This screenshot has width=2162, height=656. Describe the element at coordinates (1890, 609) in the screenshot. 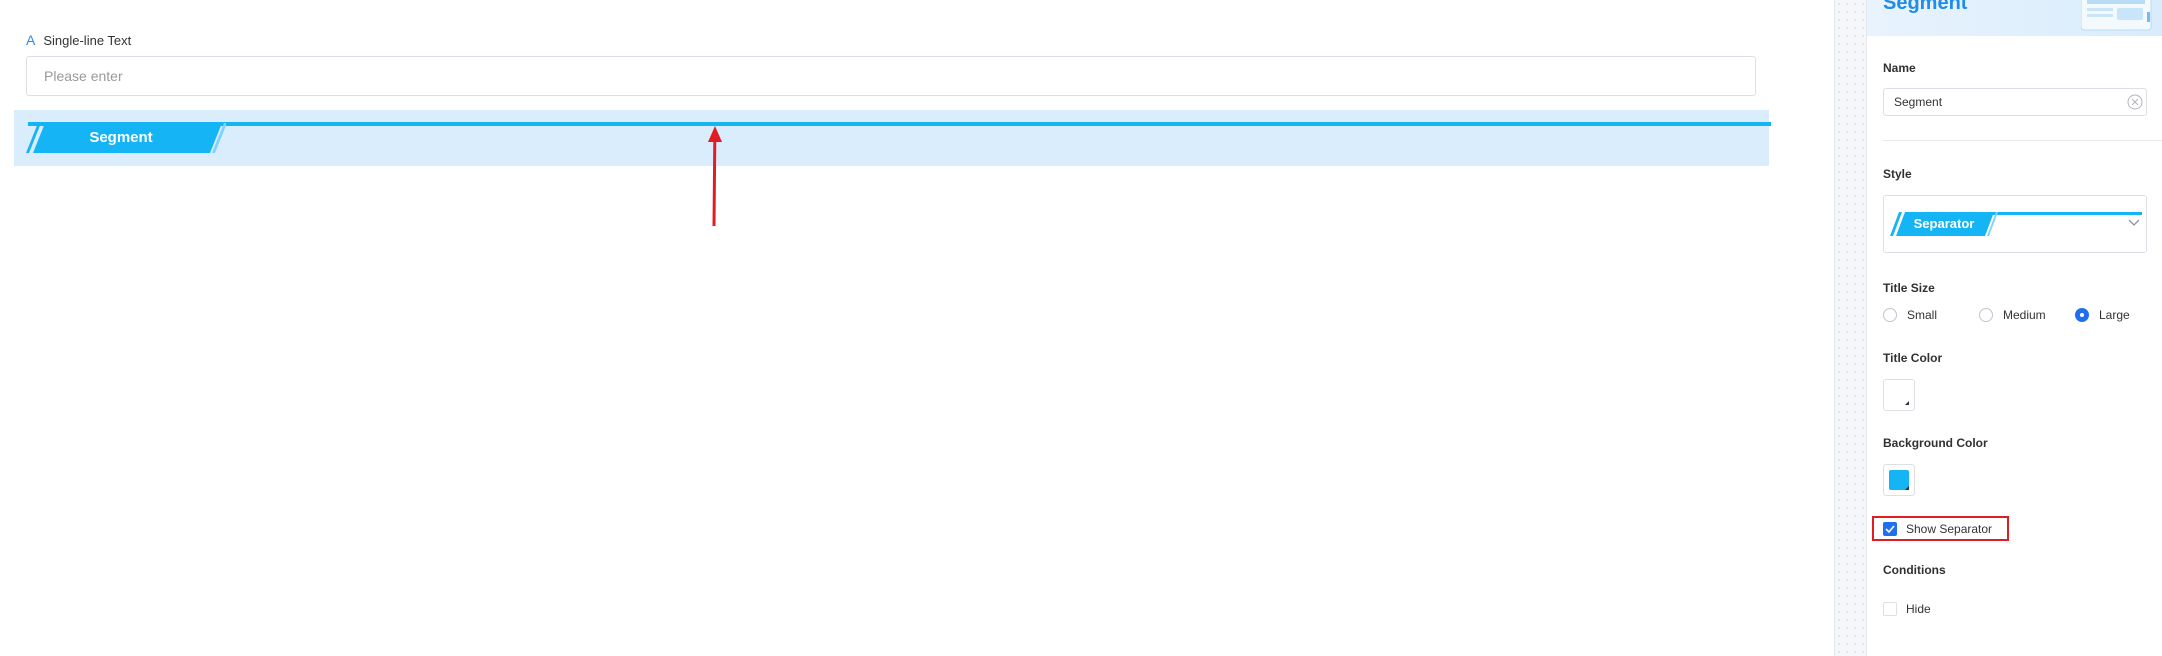

I see `hide-box` at that location.